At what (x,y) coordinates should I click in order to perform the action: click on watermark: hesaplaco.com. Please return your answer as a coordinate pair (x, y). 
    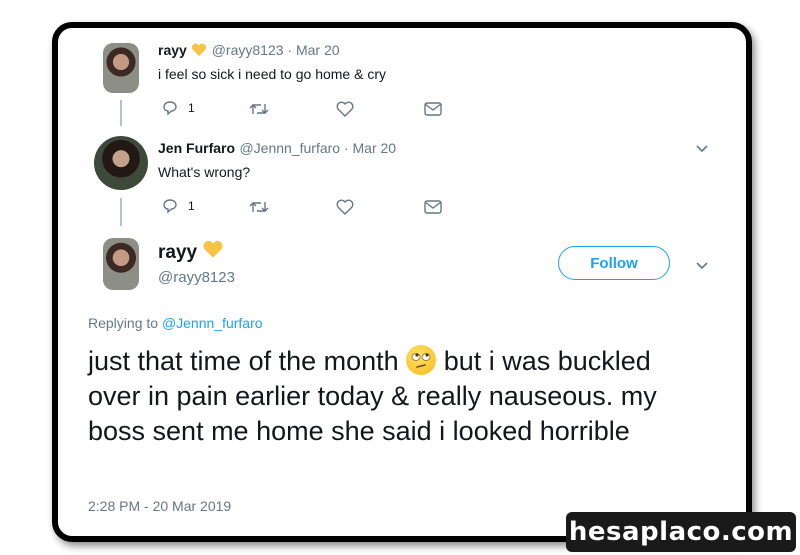
    Looking at the image, I should click on (681, 532).